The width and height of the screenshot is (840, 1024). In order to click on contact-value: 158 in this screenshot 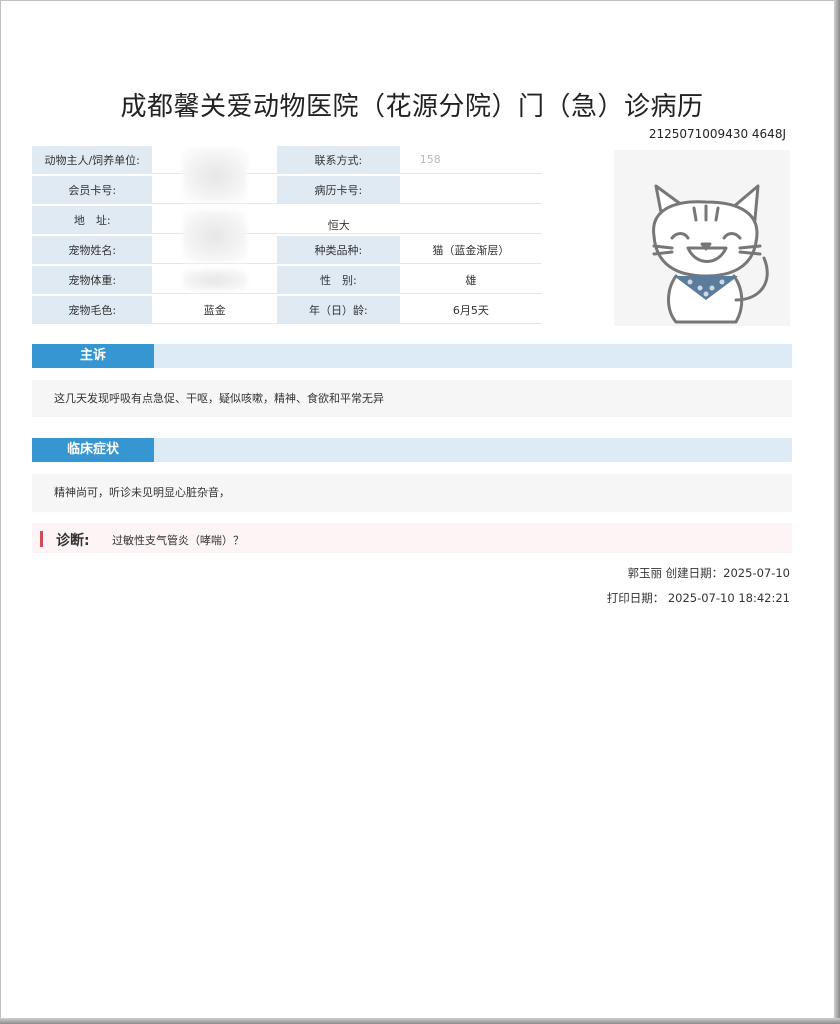, I will do `click(470, 160)`.